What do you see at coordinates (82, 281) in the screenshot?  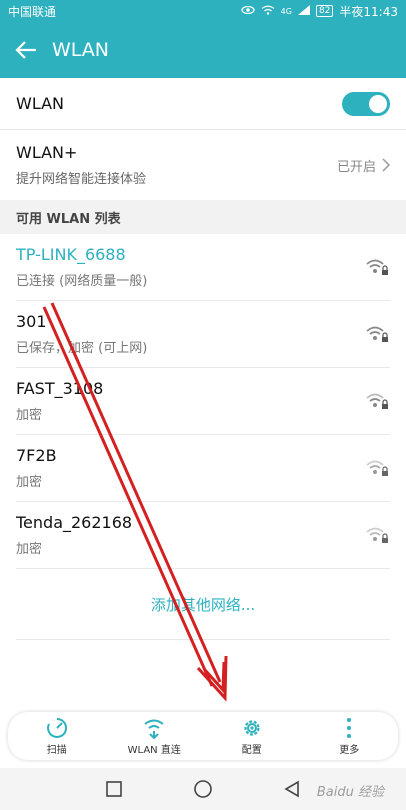 I see `network-status: 已连接 (网络质量一般)` at bounding box center [82, 281].